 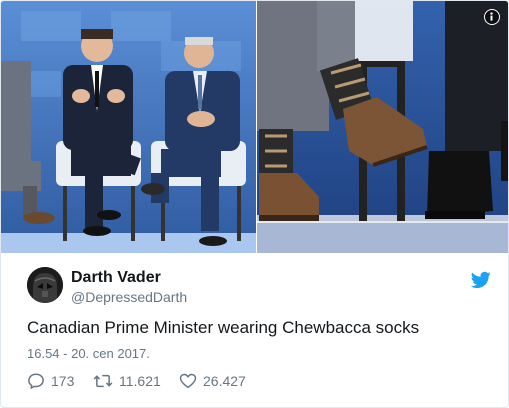 I want to click on retweet-button: 11.621, so click(x=127, y=381).